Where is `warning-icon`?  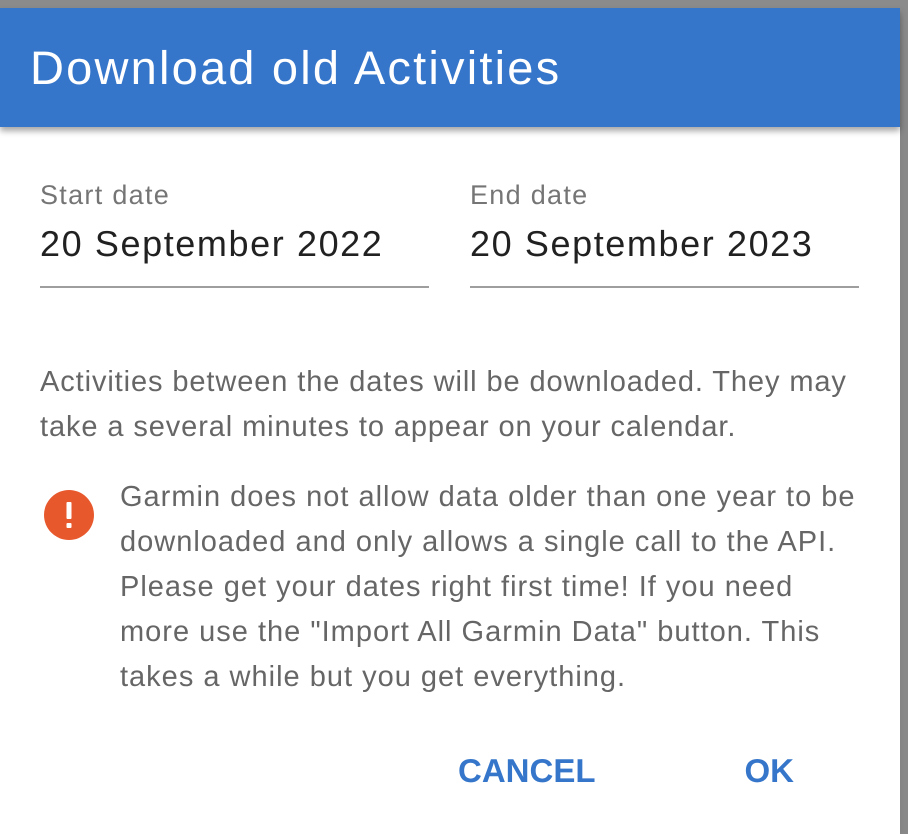 warning-icon is located at coordinates (69, 515).